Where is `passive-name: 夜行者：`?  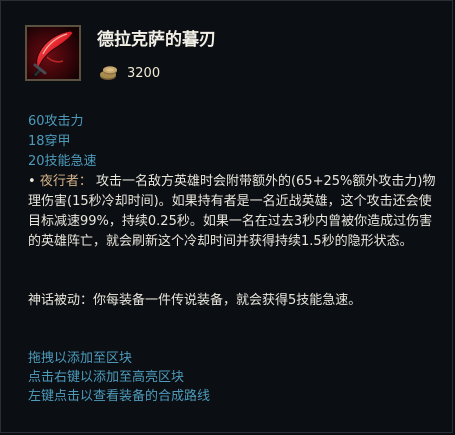
passive-name: 夜行者： is located at coordinates (65, 181).